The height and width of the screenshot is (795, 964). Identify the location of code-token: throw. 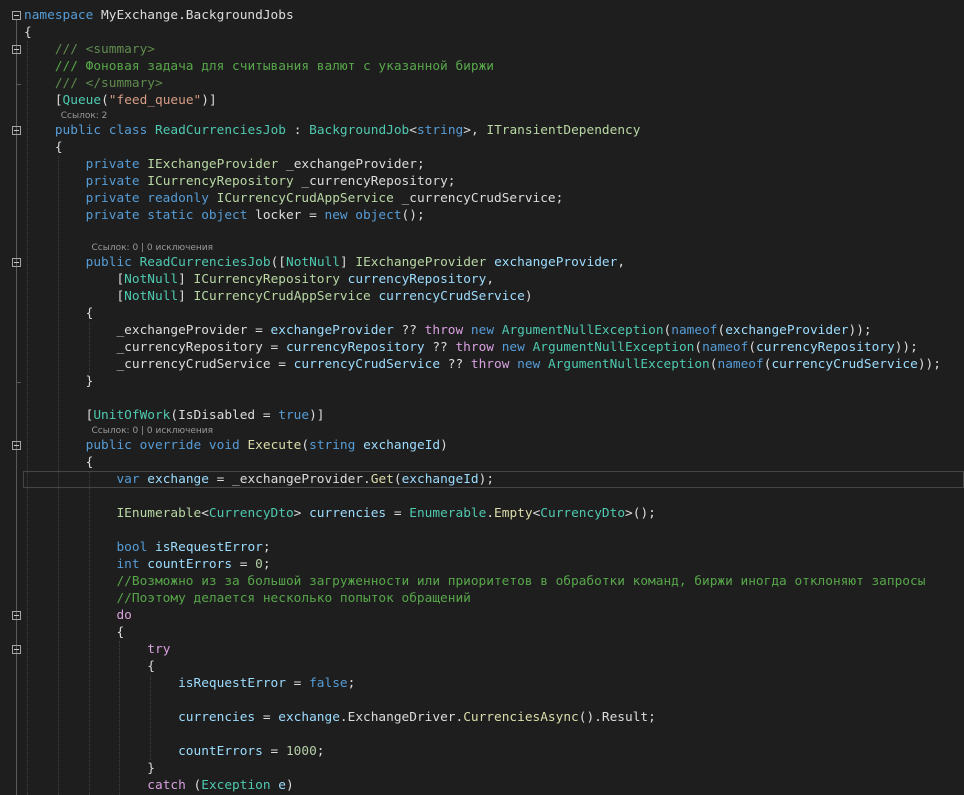
(474, 347).